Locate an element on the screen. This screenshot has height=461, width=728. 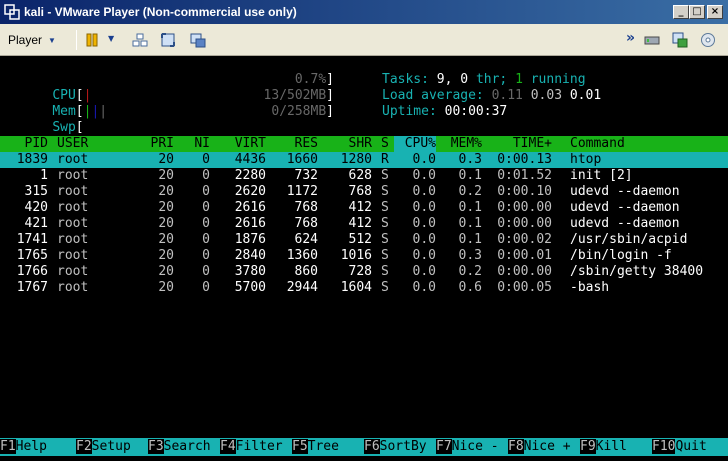
shr-cell: 1280 is located at coordinates (356, 159).